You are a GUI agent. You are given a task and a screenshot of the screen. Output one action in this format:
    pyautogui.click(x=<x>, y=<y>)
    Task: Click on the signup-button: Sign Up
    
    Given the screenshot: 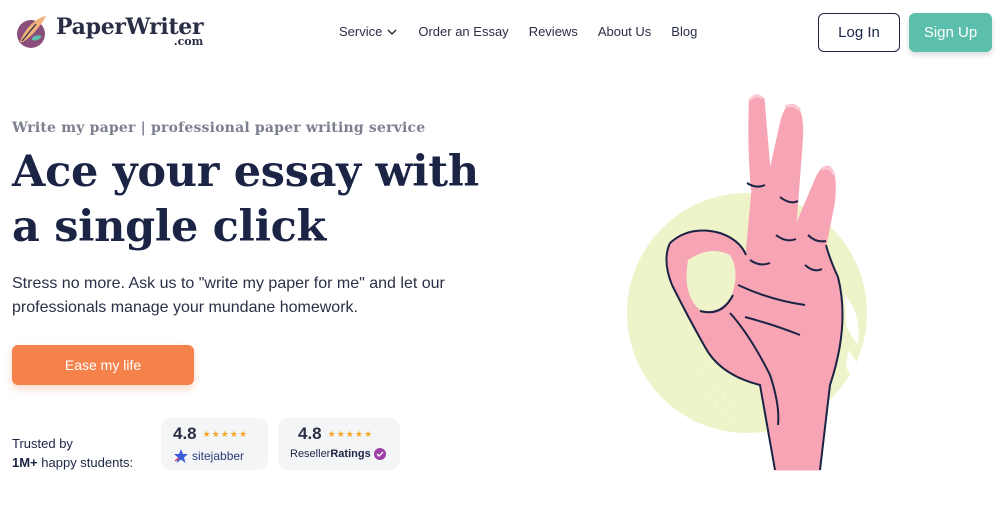 What is the action you would take?
    pyautogui.click(x=950, y=32)
    